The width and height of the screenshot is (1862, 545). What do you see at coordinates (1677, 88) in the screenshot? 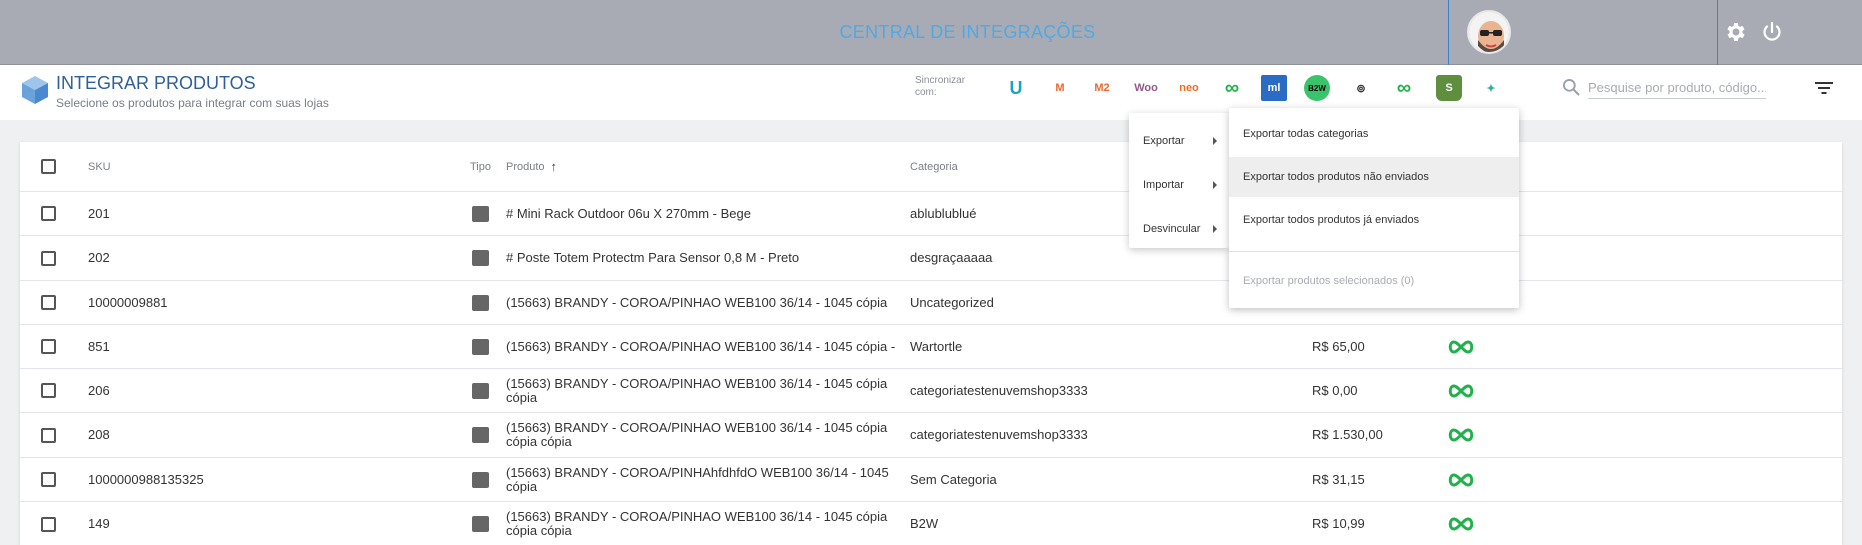
I see `search-input` at bounding box center [1677, 88].